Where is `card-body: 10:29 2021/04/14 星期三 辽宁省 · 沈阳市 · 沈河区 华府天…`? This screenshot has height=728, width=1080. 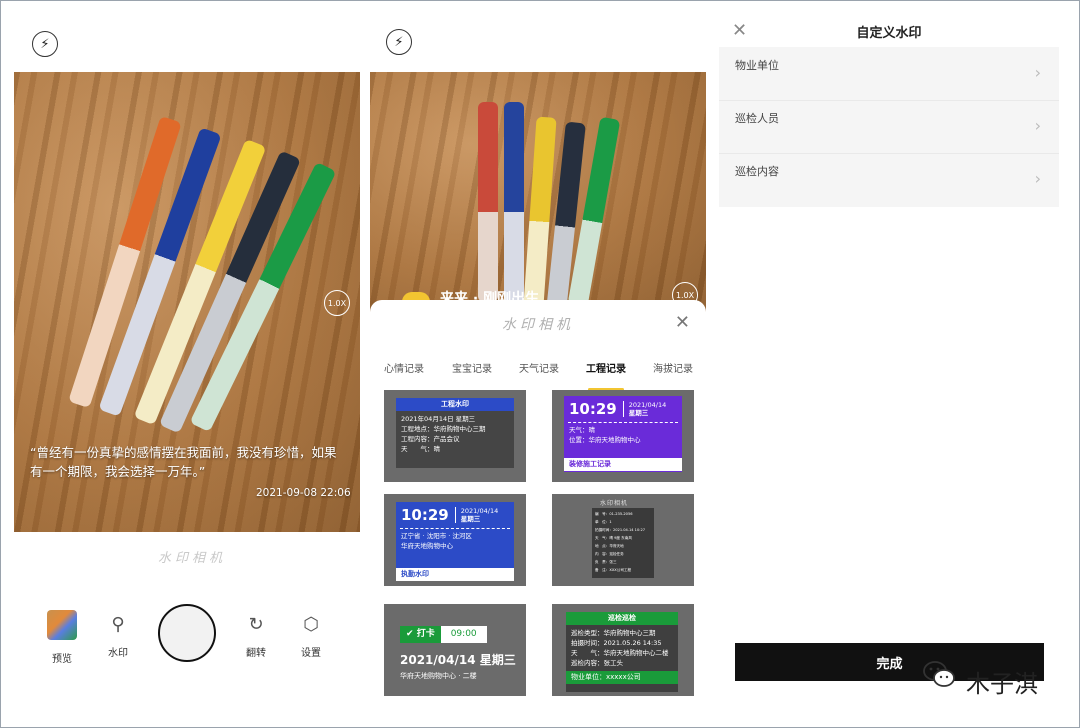
card-body: 10:29 2021/04/14 星期三 辽宁省 · 沈阳市 · 沈河区 华府天… is located at coordinates (455, 540).